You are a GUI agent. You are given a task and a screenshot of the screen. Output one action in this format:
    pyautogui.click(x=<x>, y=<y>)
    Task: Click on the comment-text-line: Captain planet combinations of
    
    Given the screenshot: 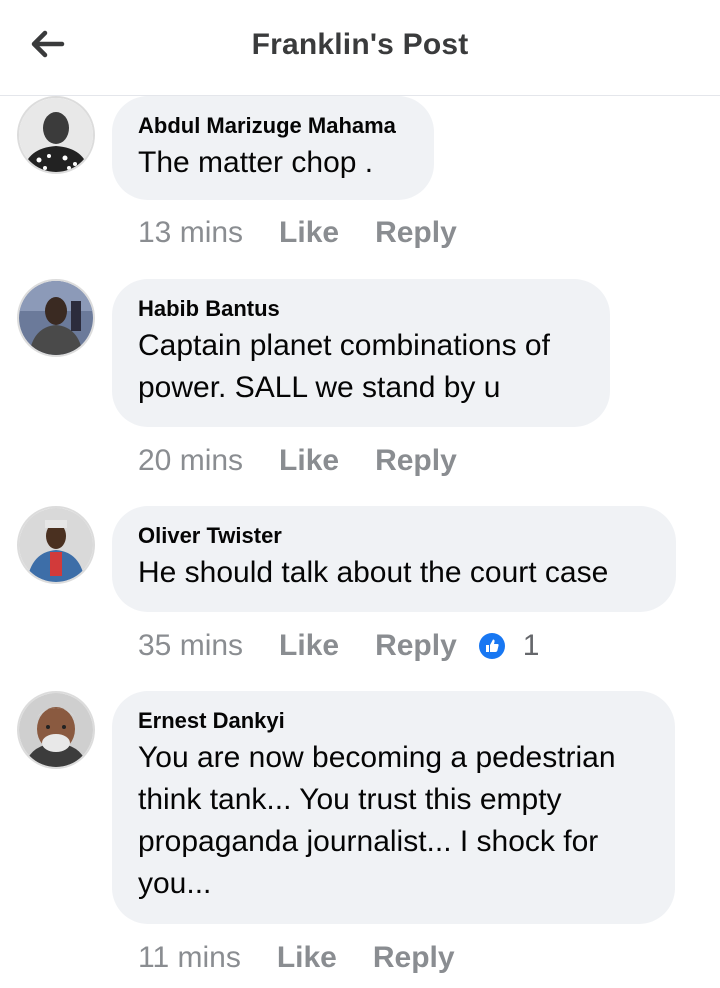 What is the action you would take?
    pyautogui.click(x=344, y=345)
    